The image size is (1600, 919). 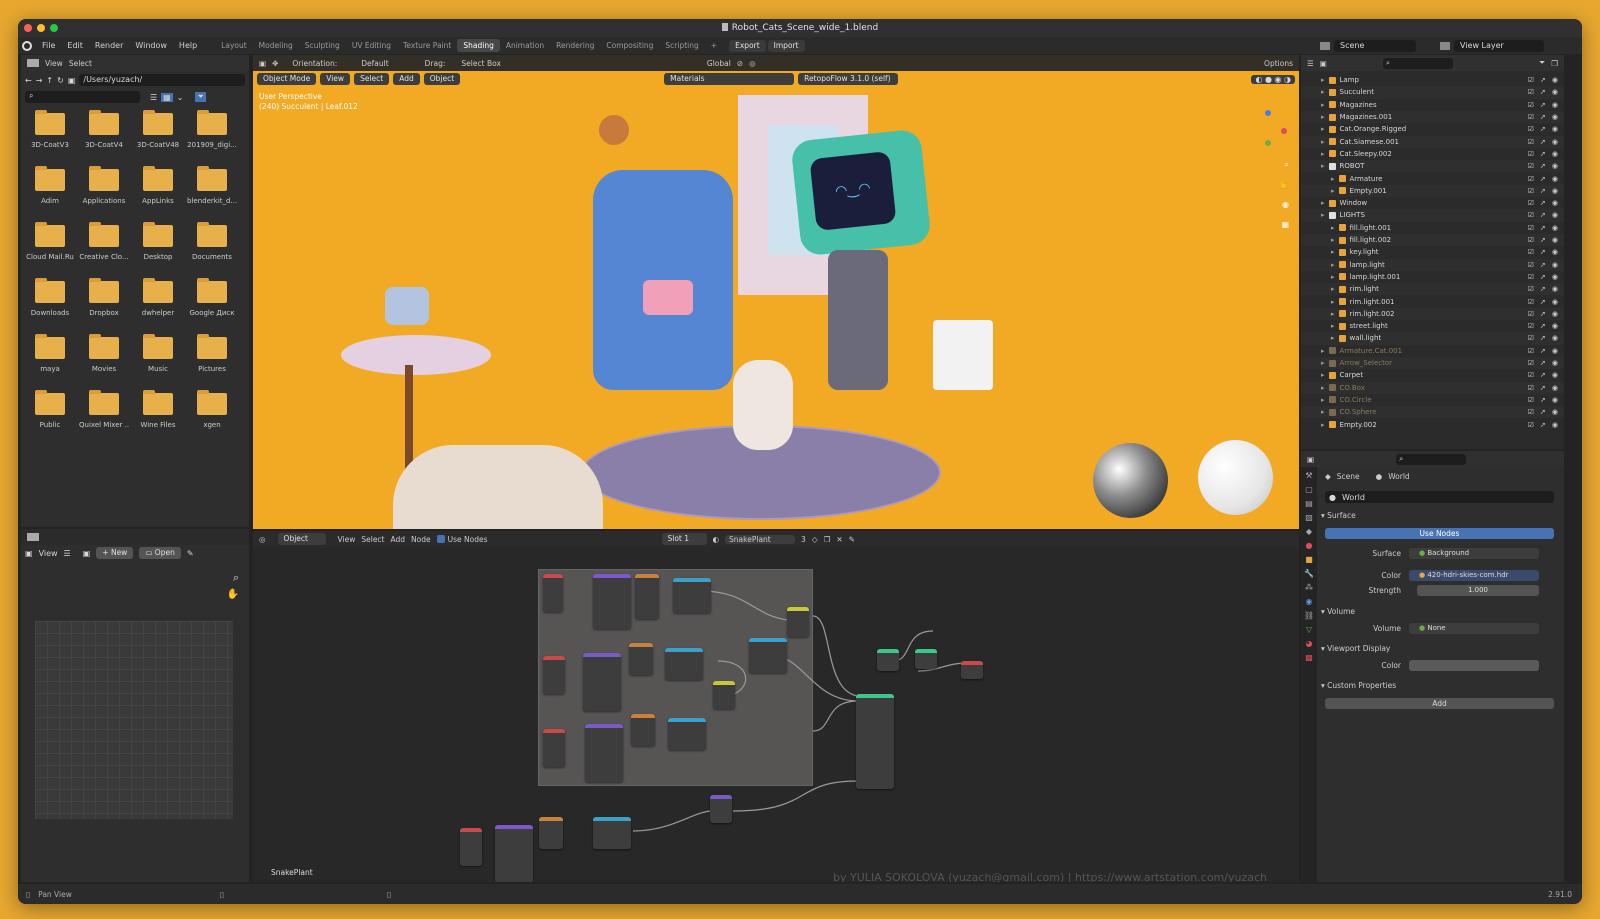 What do you see at coordinates (525, 45) in the screenshot?
I see `tab-animation: Animation` at bounding box center [525, 45].